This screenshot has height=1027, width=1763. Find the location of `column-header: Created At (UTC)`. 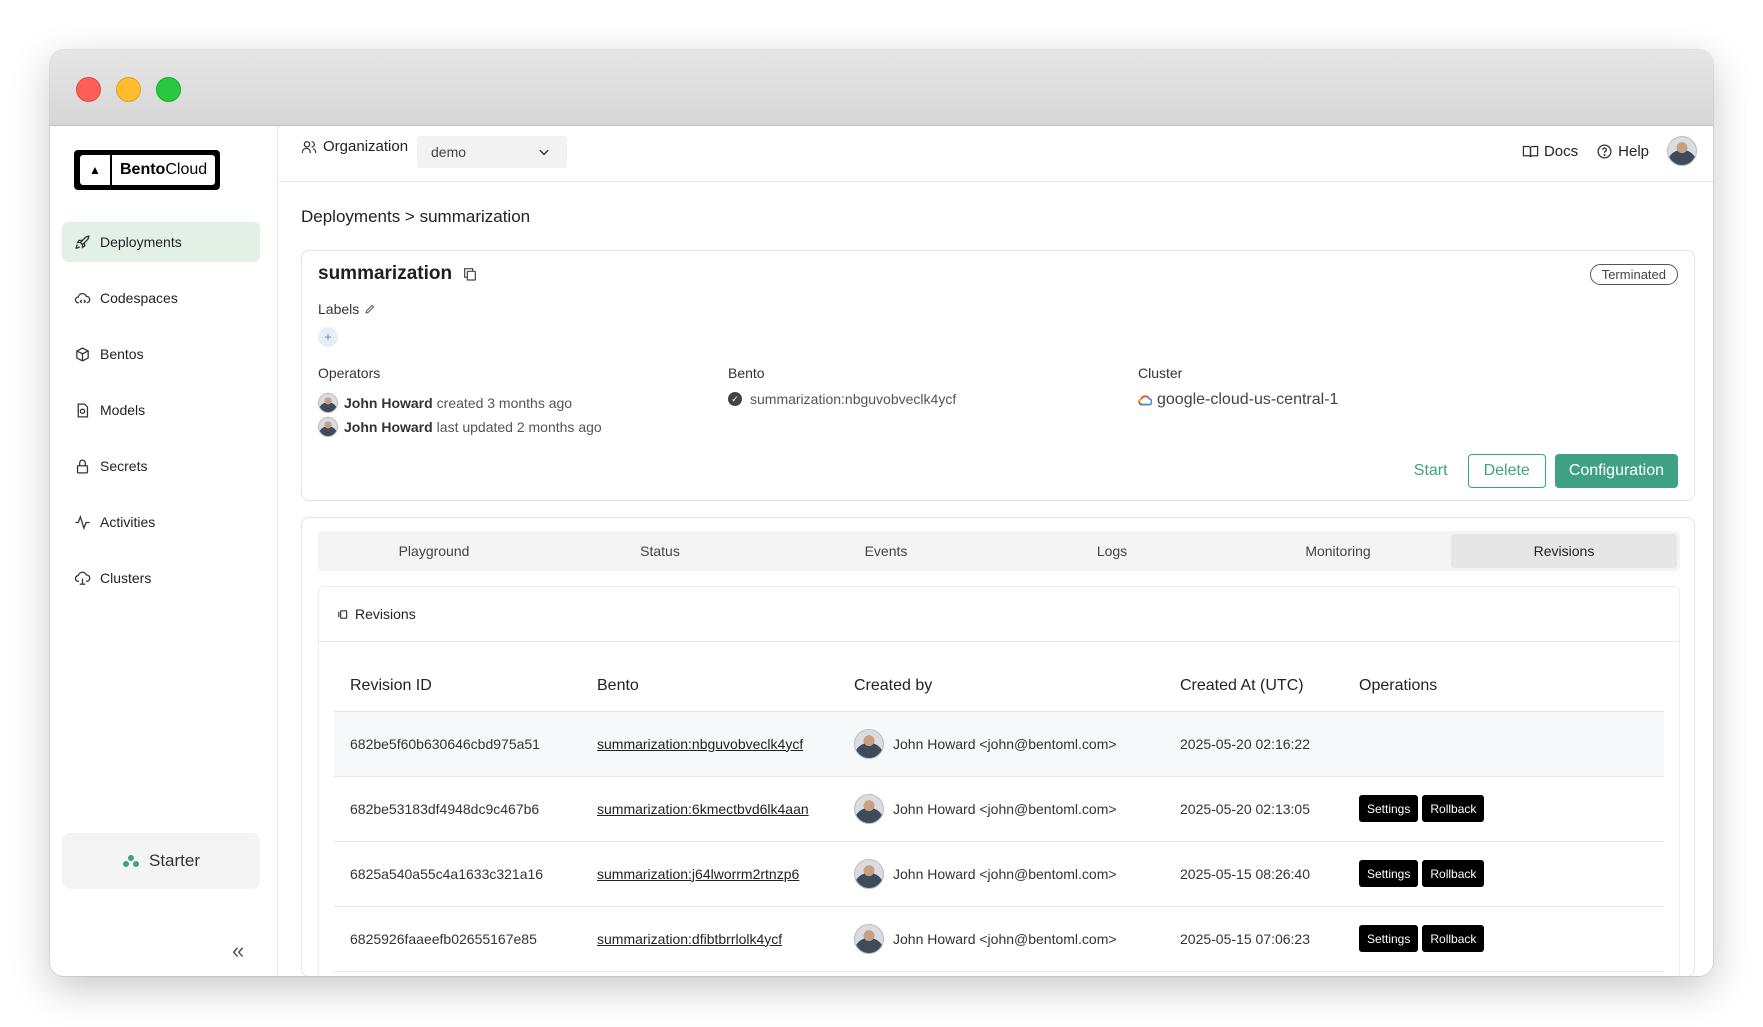

column-header: Created At (UTC) is located at coordinates (1253, 686).